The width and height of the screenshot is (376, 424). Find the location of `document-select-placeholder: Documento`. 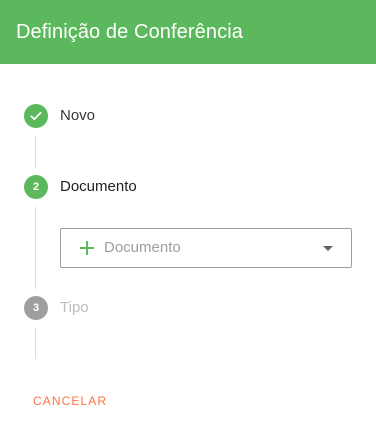

document-select-placeholder: Documento is located at coordinates (142, 247).